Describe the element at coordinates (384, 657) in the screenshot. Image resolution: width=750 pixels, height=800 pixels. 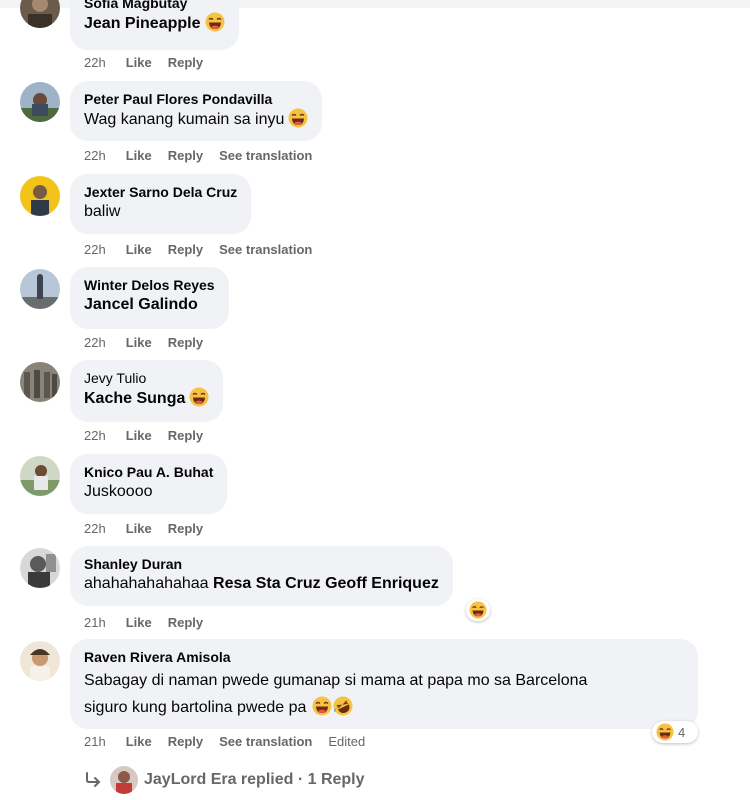
I see `author-name: Raven Rivera Amisola` at that location.